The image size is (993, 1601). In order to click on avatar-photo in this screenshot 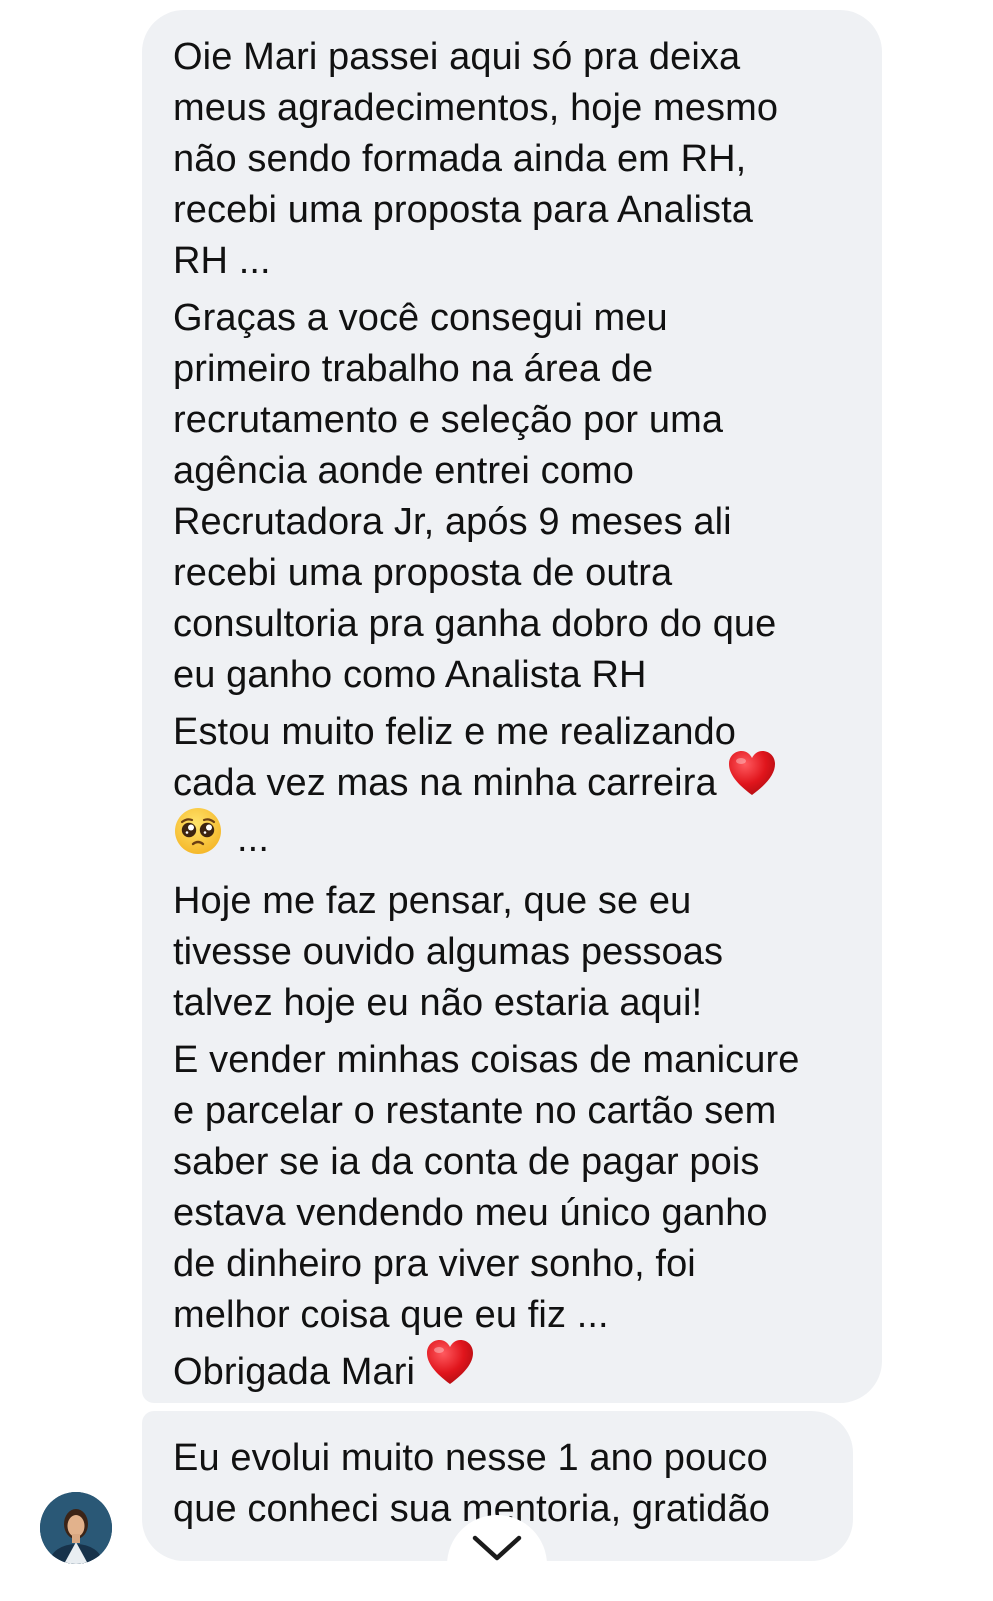, I will do `click(76, 1528)`.